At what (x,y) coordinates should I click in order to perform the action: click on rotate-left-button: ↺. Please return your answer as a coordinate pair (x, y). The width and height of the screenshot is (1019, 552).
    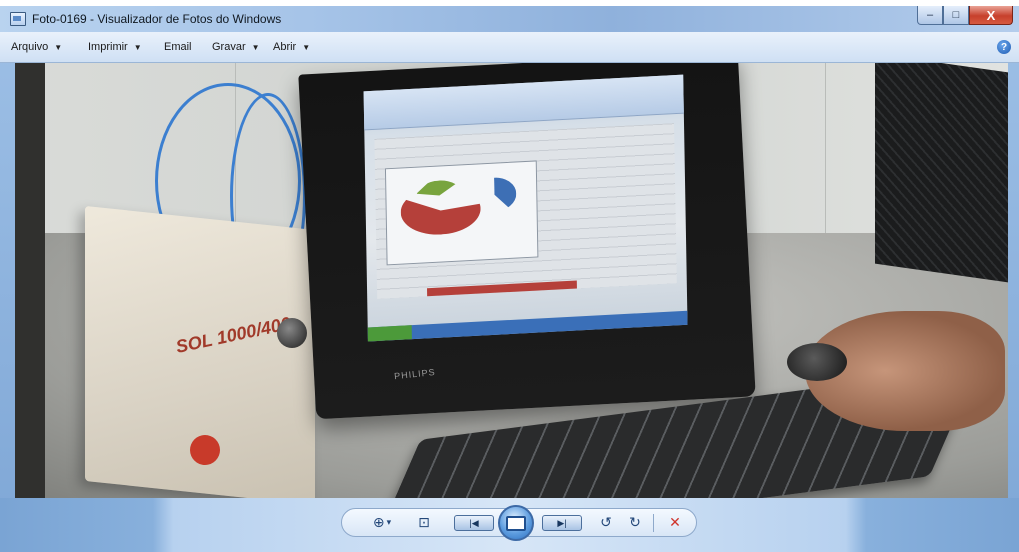
    Looking at the image, I should click on (606, 522).